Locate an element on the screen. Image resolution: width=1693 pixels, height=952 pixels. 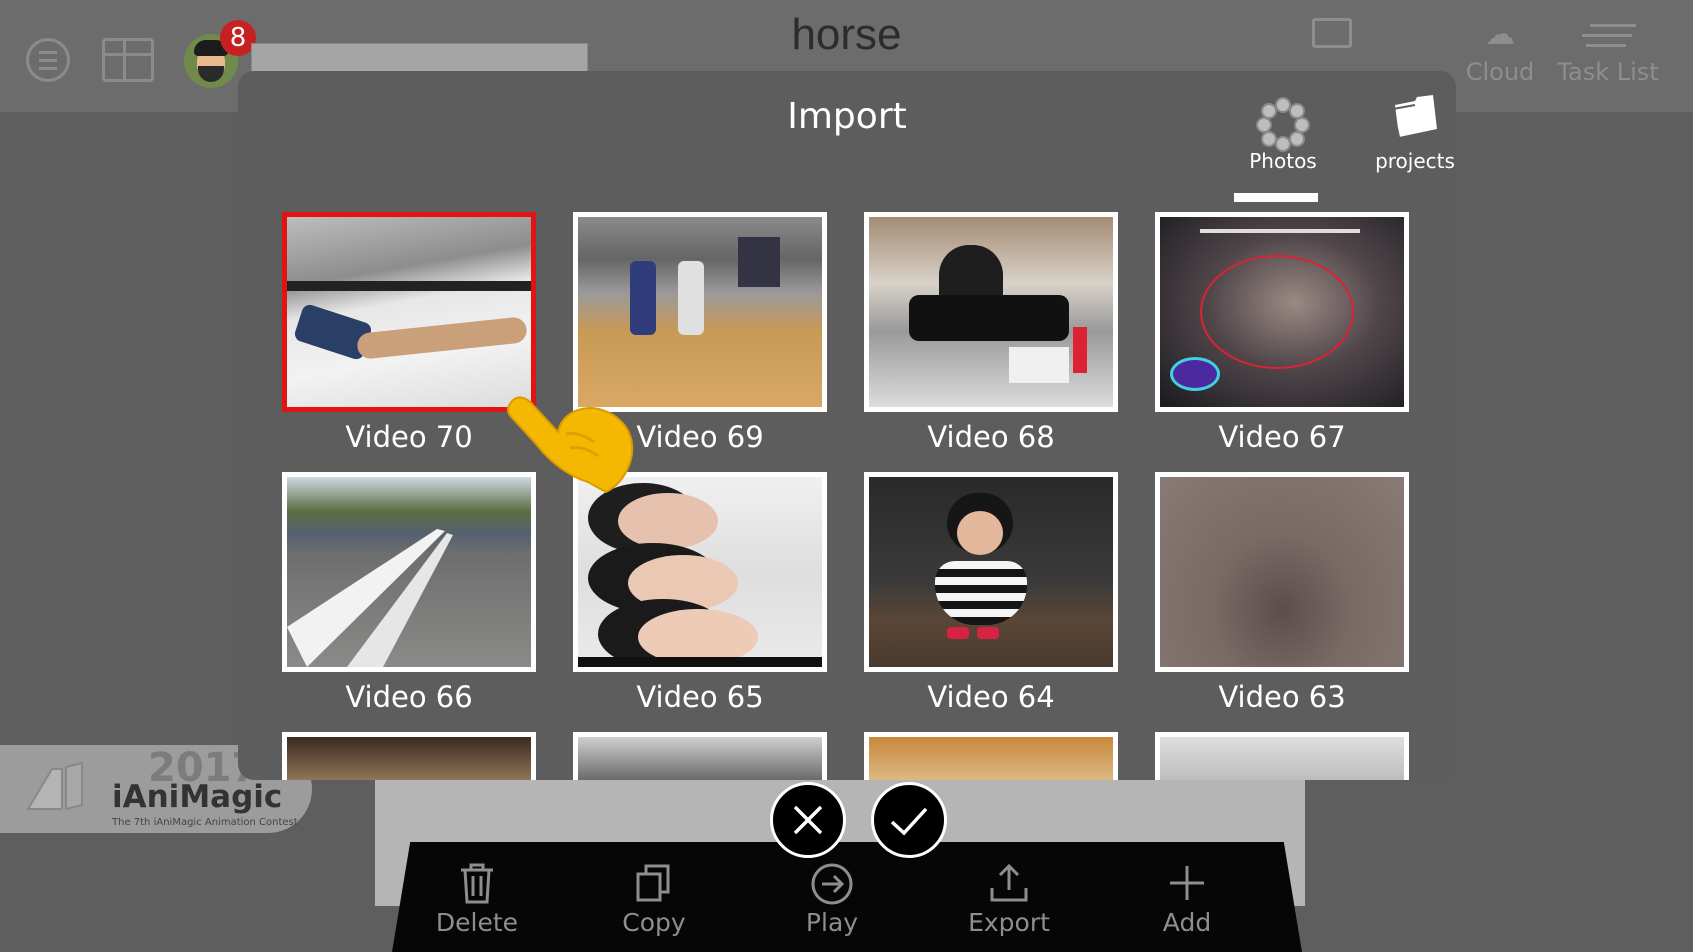
cloud-button: ☁ Cloud is located at coordinates (1500, 52).